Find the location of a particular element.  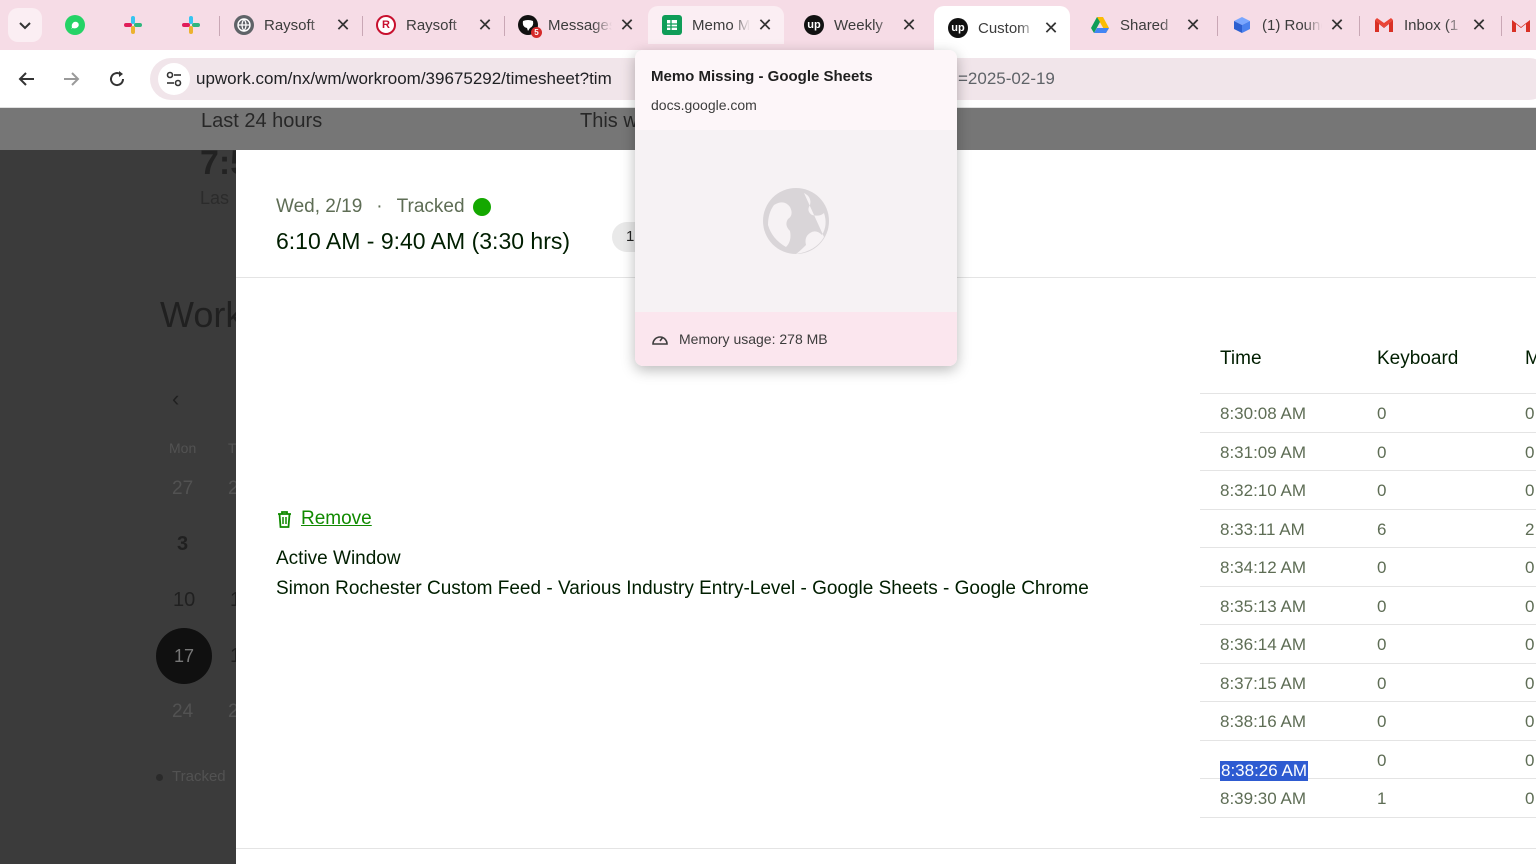

selected-time-text: 8:38:26 AM is located at coordinates (1264, 770).